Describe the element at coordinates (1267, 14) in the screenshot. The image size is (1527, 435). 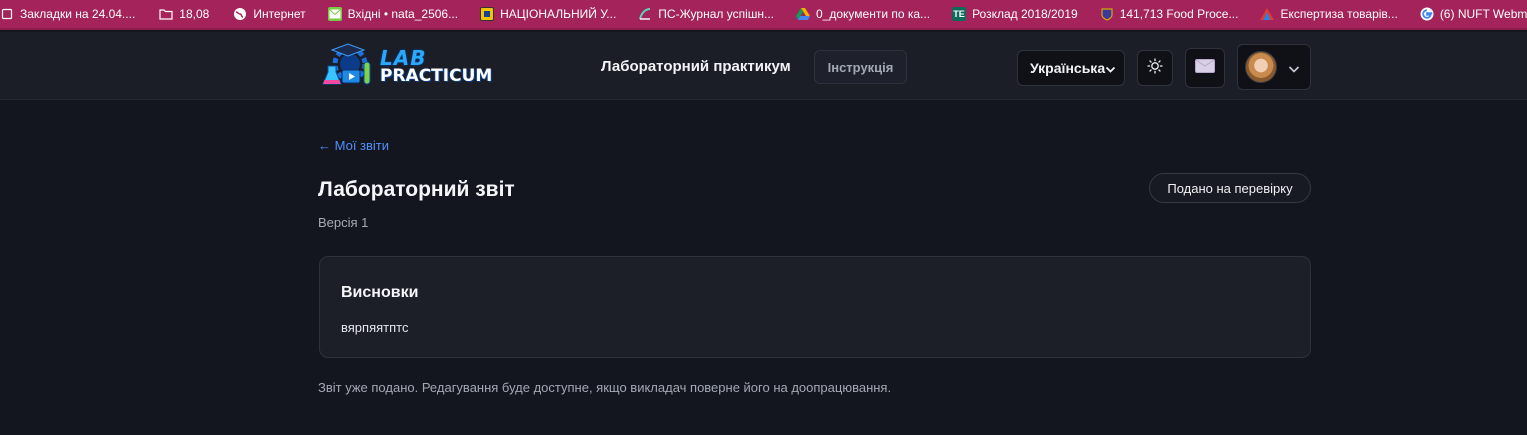
I see `drive-color-icon` at that location.